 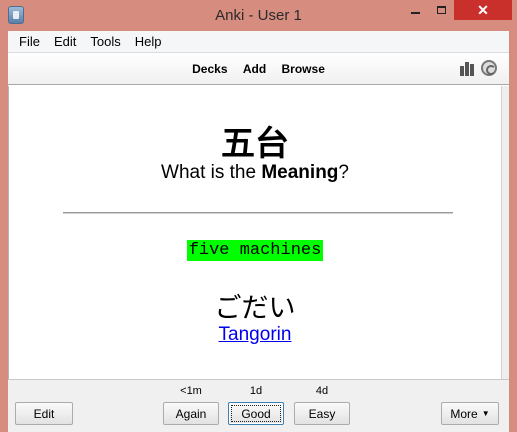 I want to click on card-front-kanji: 五台, so click(x=255, y=144).